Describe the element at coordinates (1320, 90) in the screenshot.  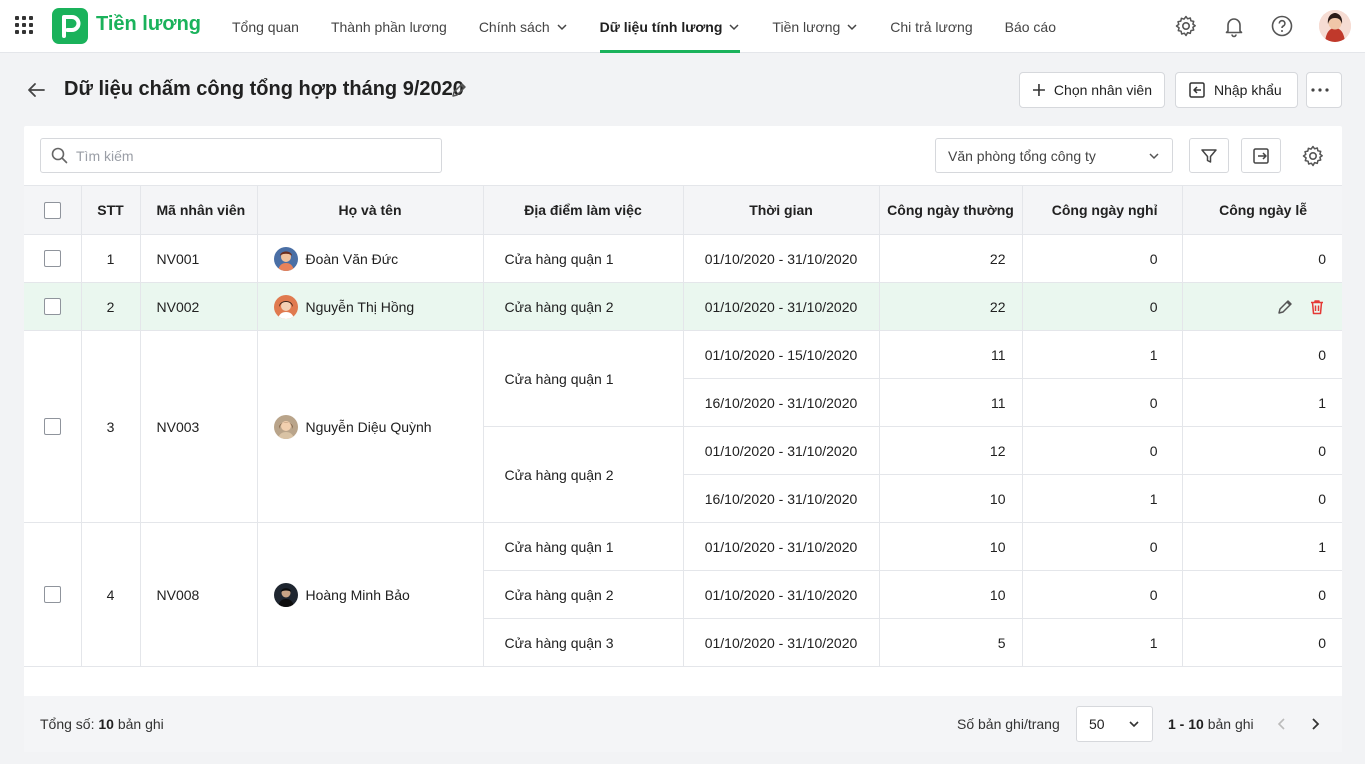
I see `more-icon` at that location.